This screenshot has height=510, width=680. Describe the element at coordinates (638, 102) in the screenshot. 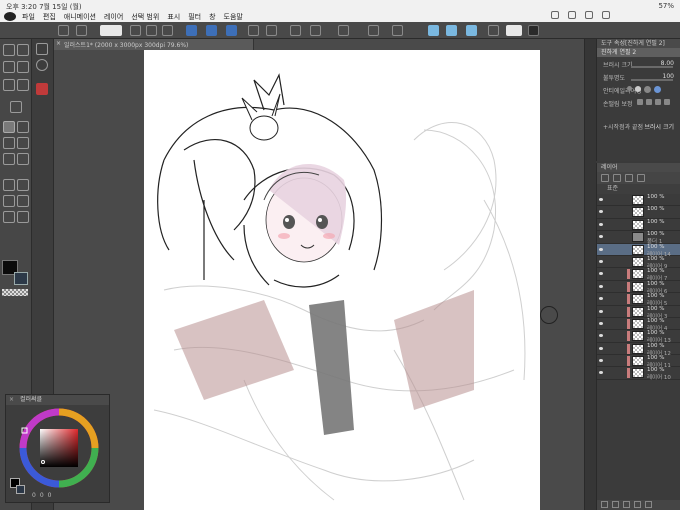

I see `stabilization-row: 손떨림 보정` at that location.